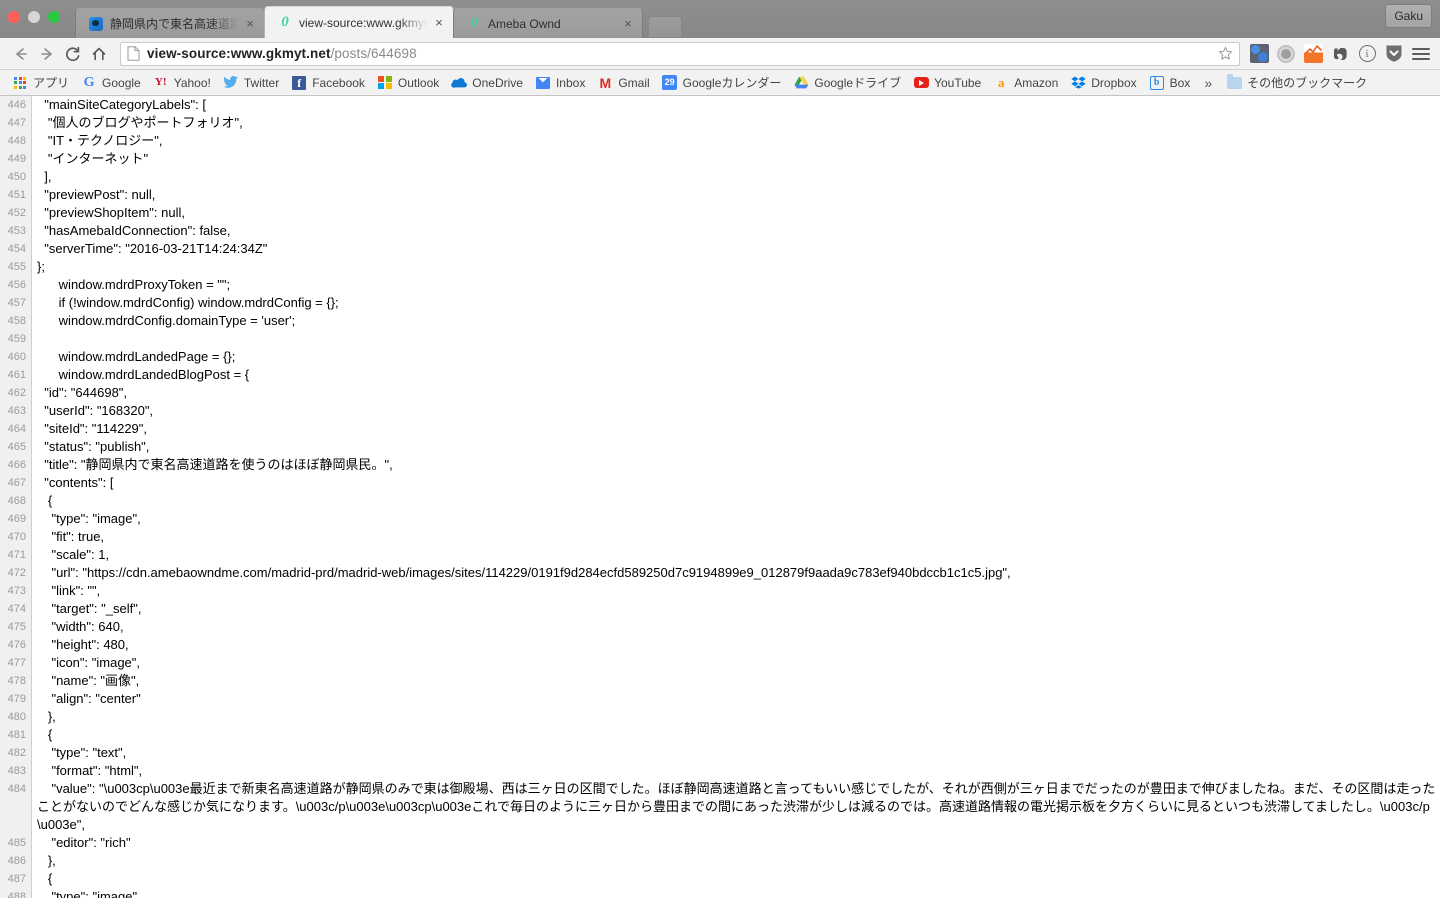  What do you see at coordinates (21, 54) in the screenshot?
I see `back-icon` at bounding box center [21, 54].